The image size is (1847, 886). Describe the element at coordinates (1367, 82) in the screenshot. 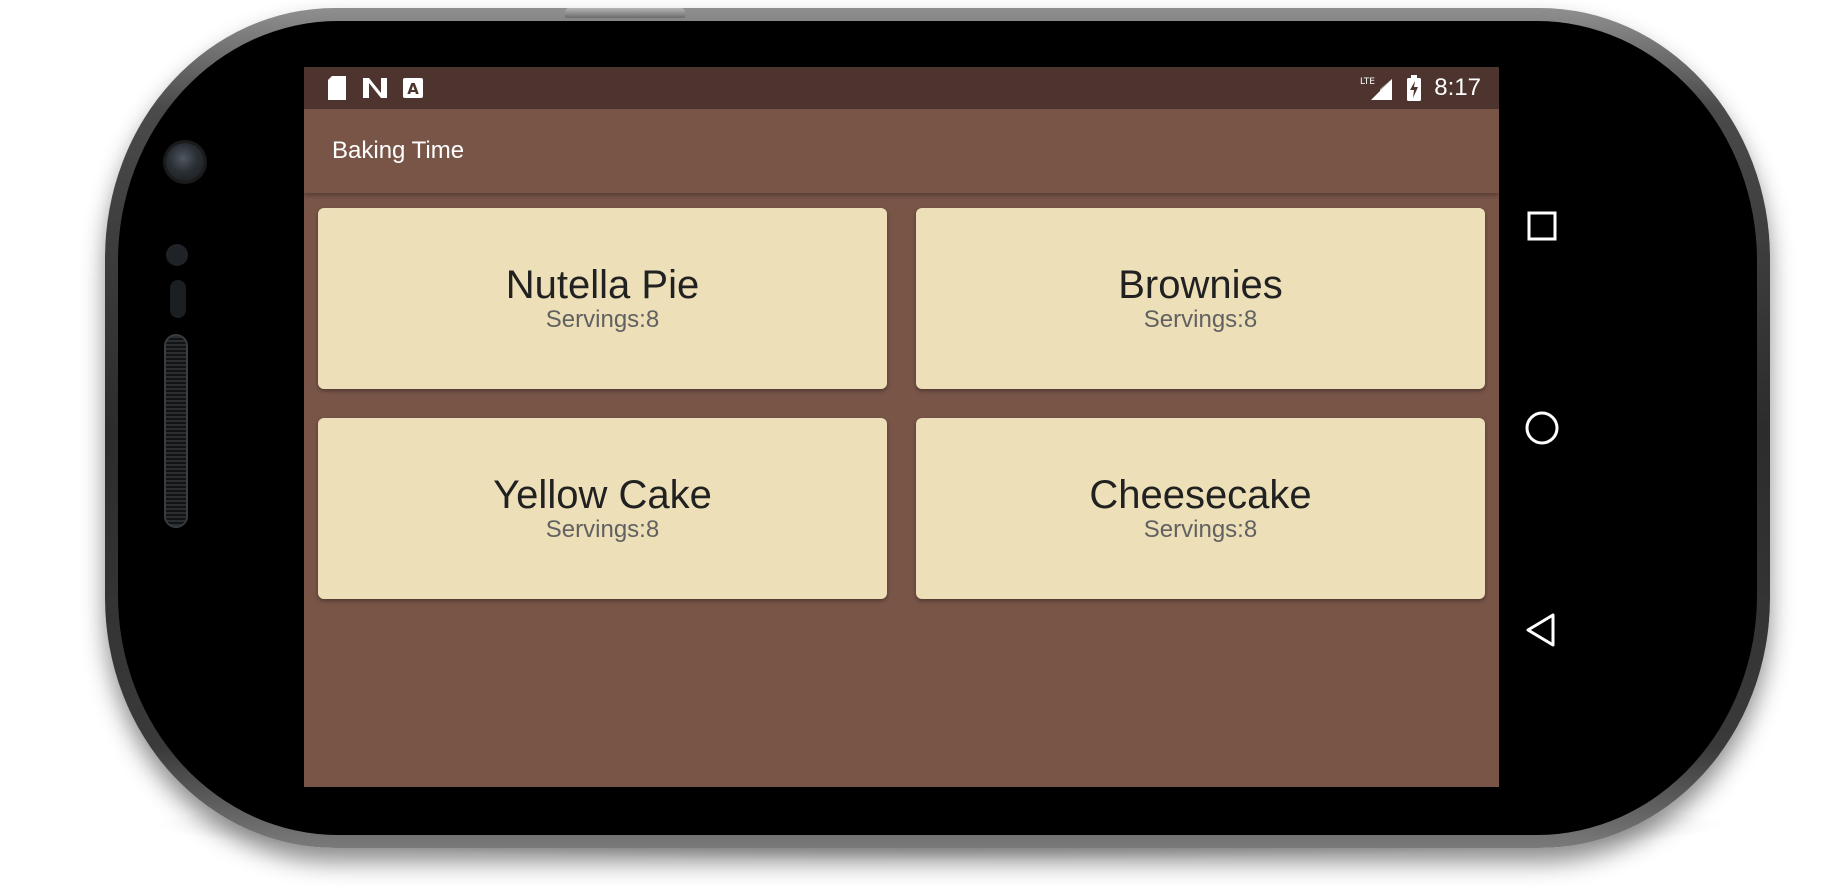

I see `lte-label: LTE` at that location.